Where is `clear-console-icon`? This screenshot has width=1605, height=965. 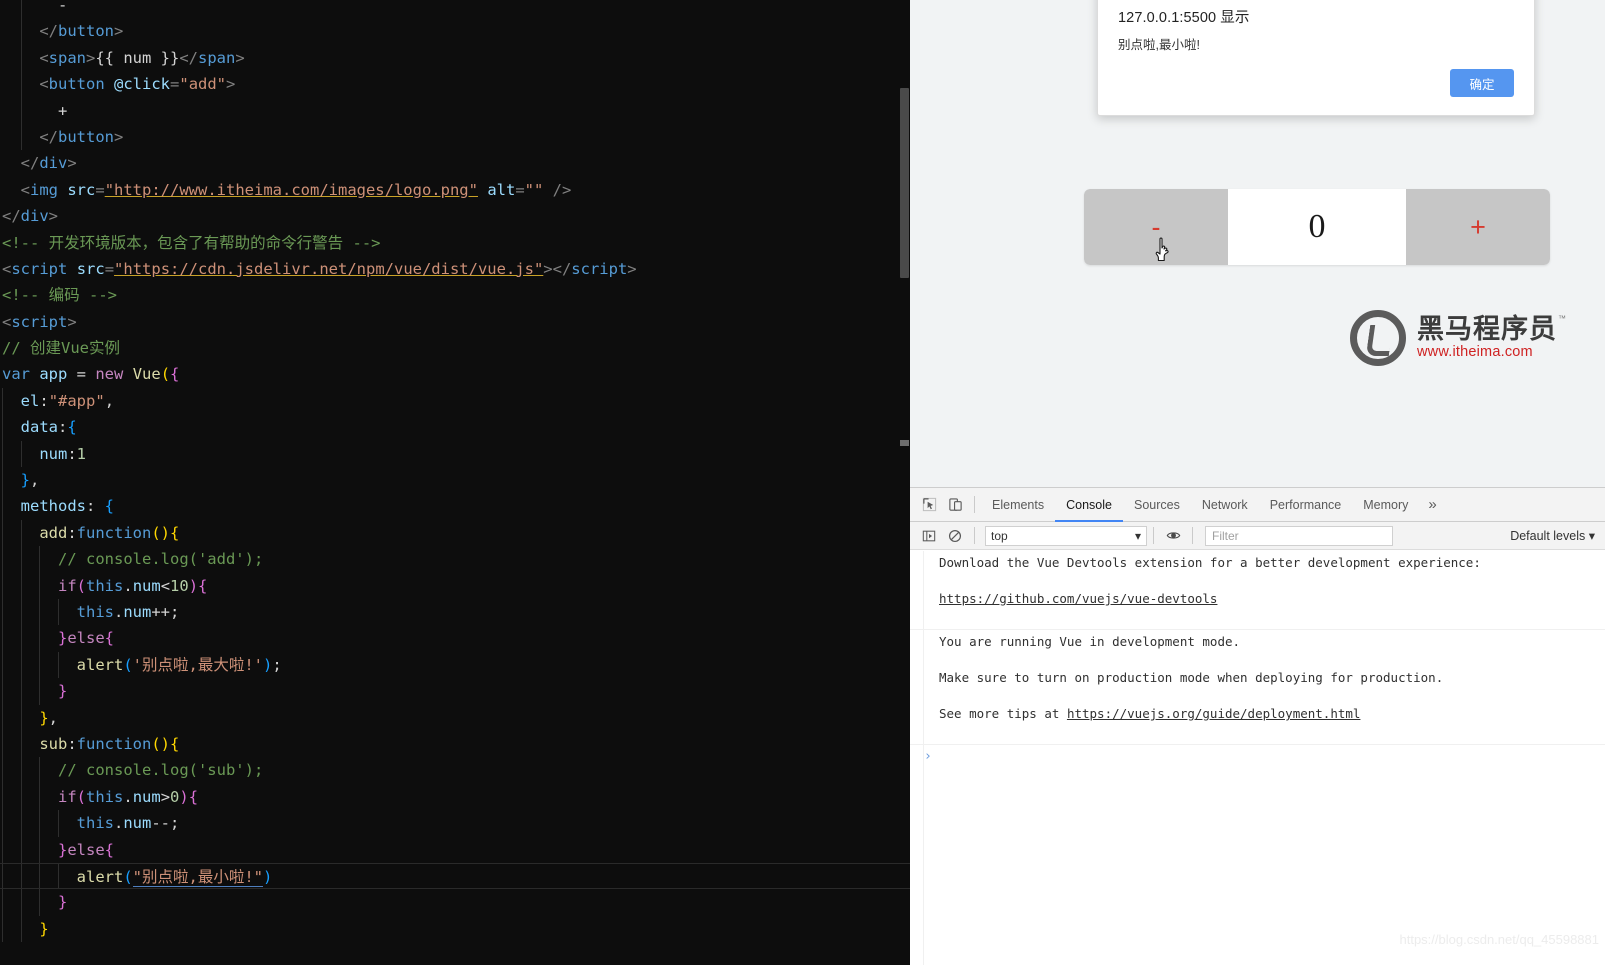
clear-console-icon is located at coordinates (955, 536).